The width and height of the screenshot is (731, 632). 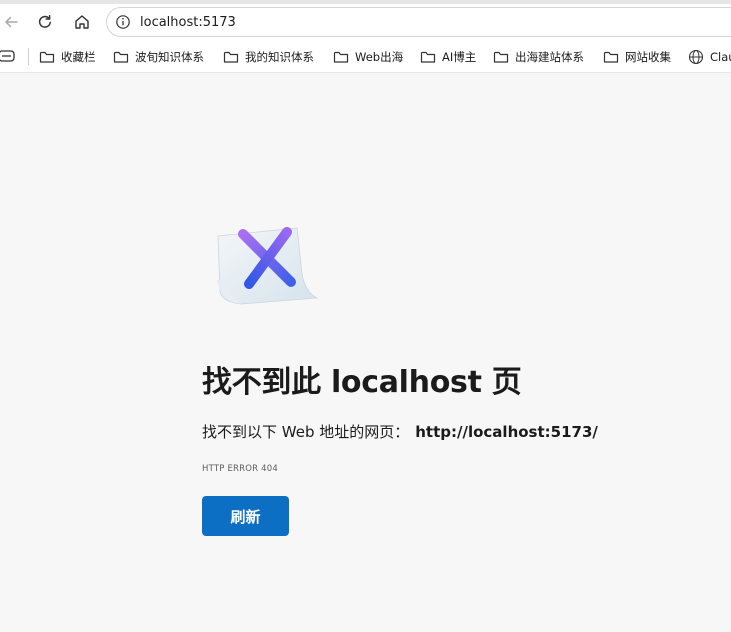 I want to click on tab-actions-icon, so click(x=8, y=56).